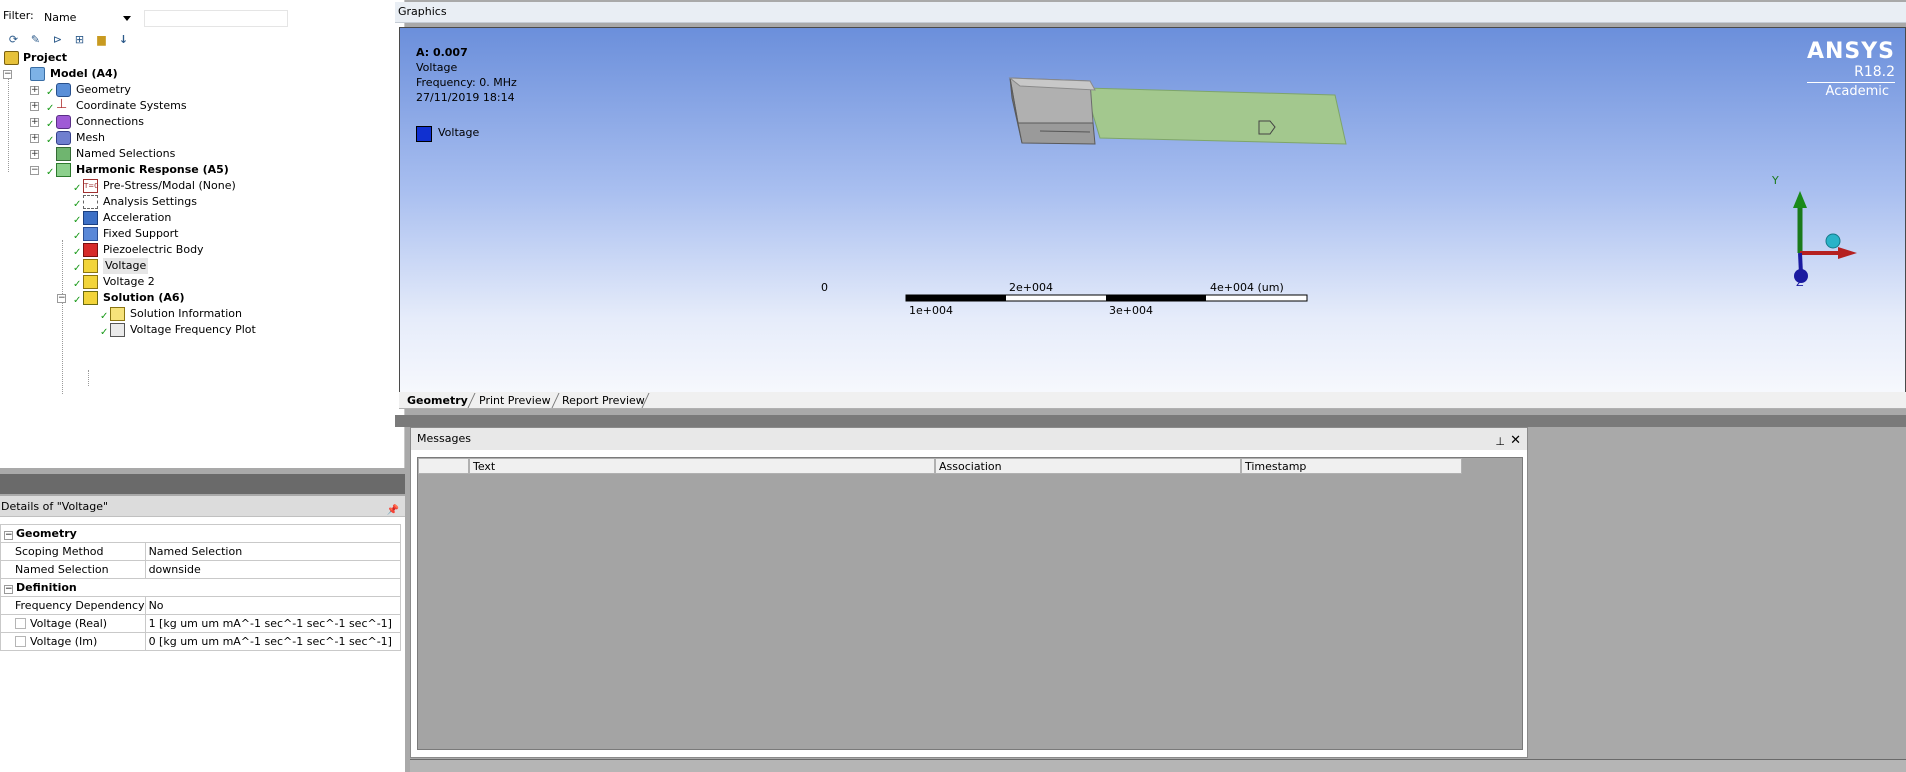  What do you see at coordinates (273, 569) in the screenshot?
I see `property-value: downside` at bounding box center [273, 569].